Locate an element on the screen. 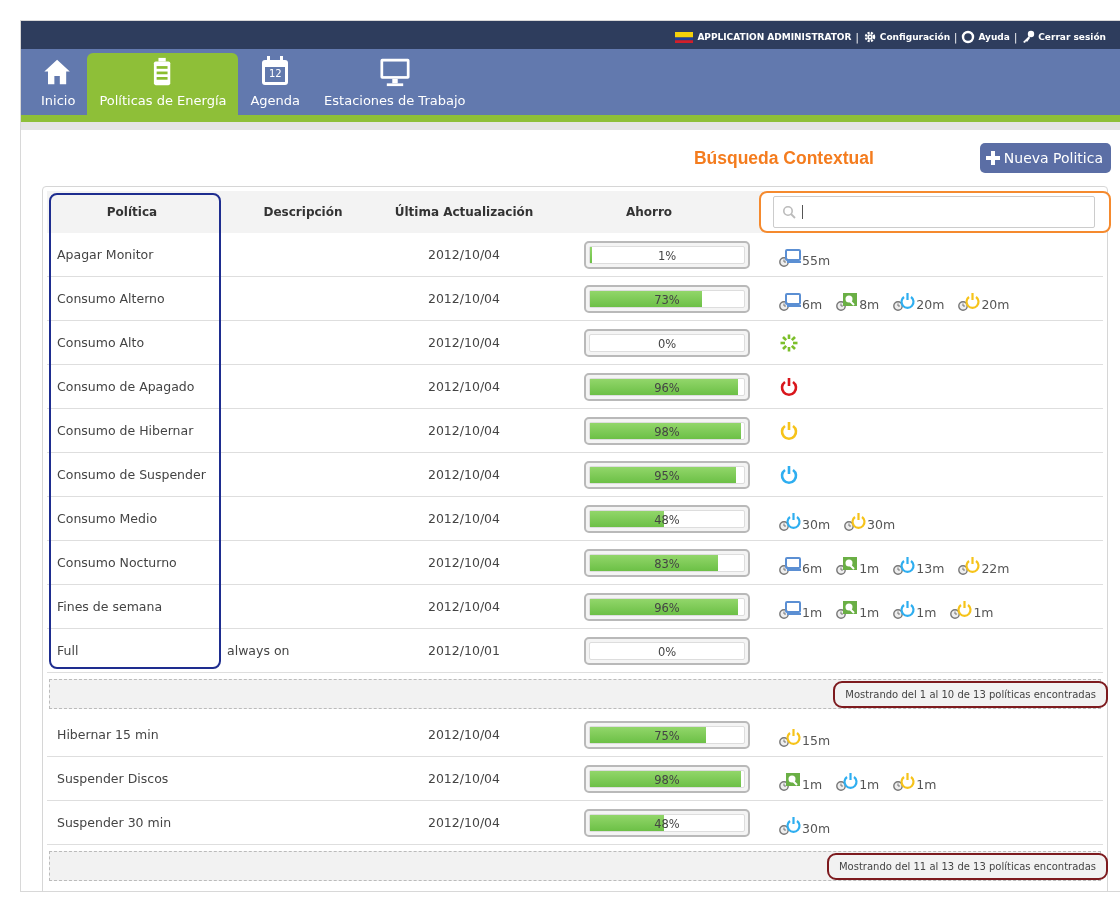 This screenshot has width=1120, height=914. disk-timer-icon is located at coordinates (791, 781).